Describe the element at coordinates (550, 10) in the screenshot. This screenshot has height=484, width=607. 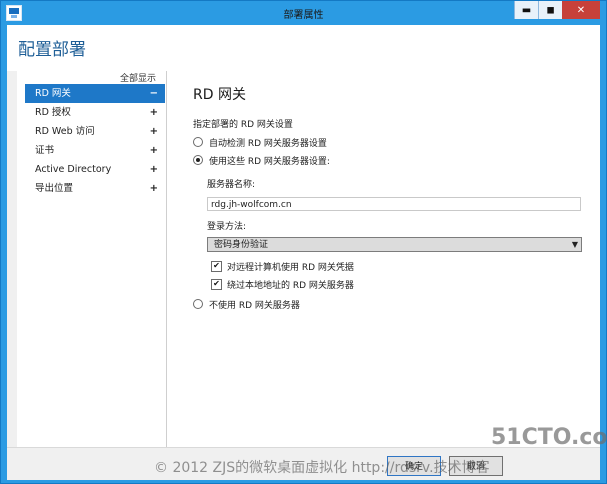
I see `maximize-button: ◼` at that location.